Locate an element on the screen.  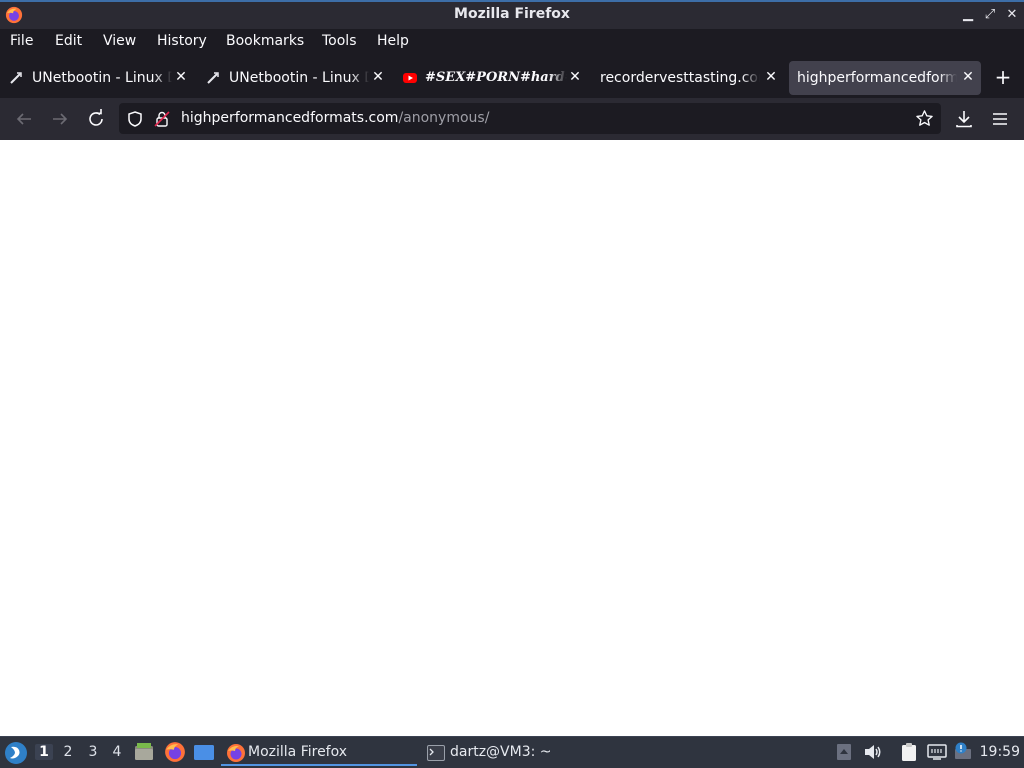
tab-youtube: #SEX#PORN#hard#h ✕ is located at coordinates (492, 78).